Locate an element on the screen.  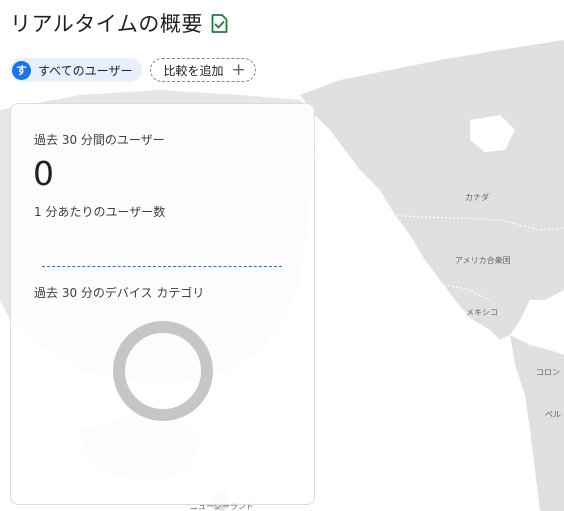
users-last-30-min-title: 過去 30 分間のユーザー is located at coordinates (99, 140).